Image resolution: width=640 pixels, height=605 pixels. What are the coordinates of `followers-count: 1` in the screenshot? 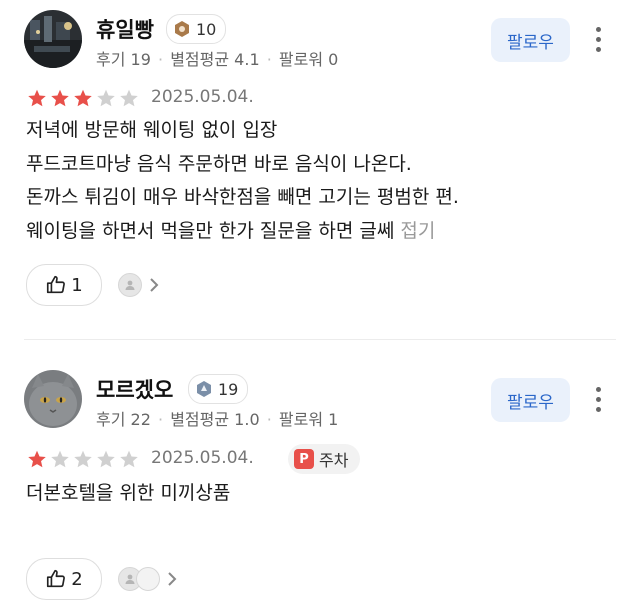 It's located at (333, 419).